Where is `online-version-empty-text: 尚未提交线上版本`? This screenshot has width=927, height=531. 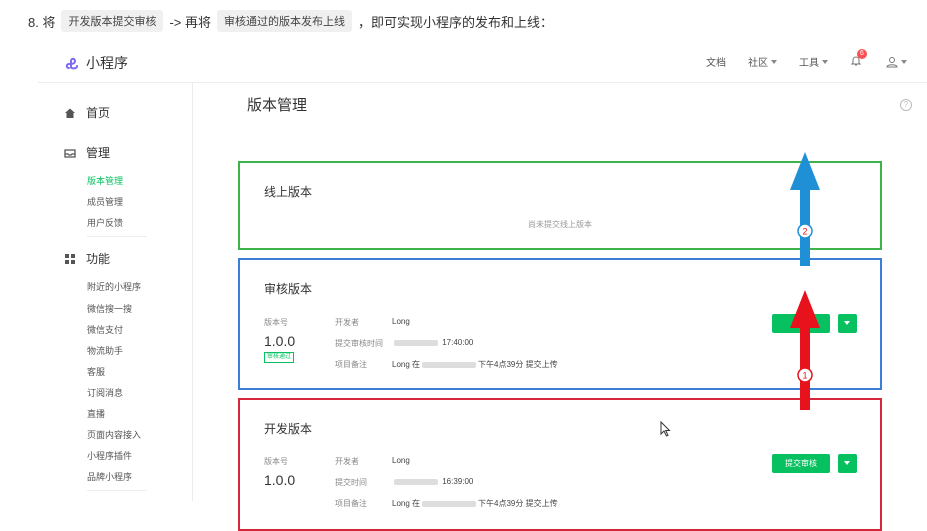
online-version-empty-text: 尚未提交线上版本 is located at coordinates (560, 224).